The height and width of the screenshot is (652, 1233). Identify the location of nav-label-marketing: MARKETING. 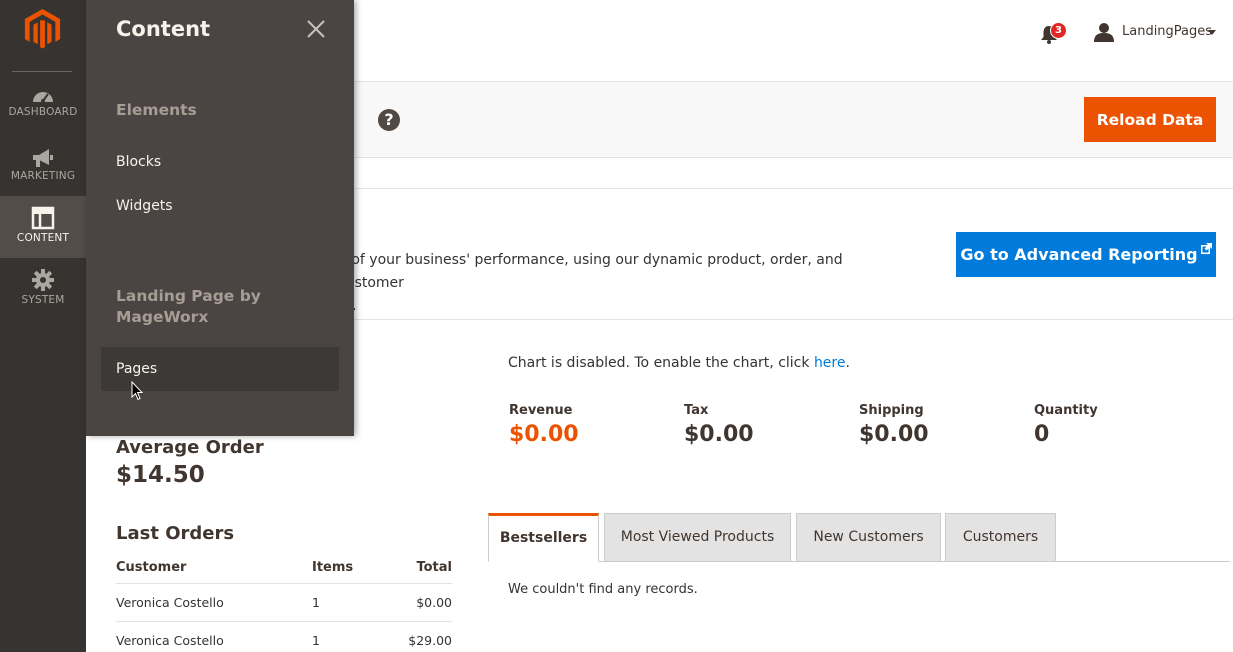
(43, 176).